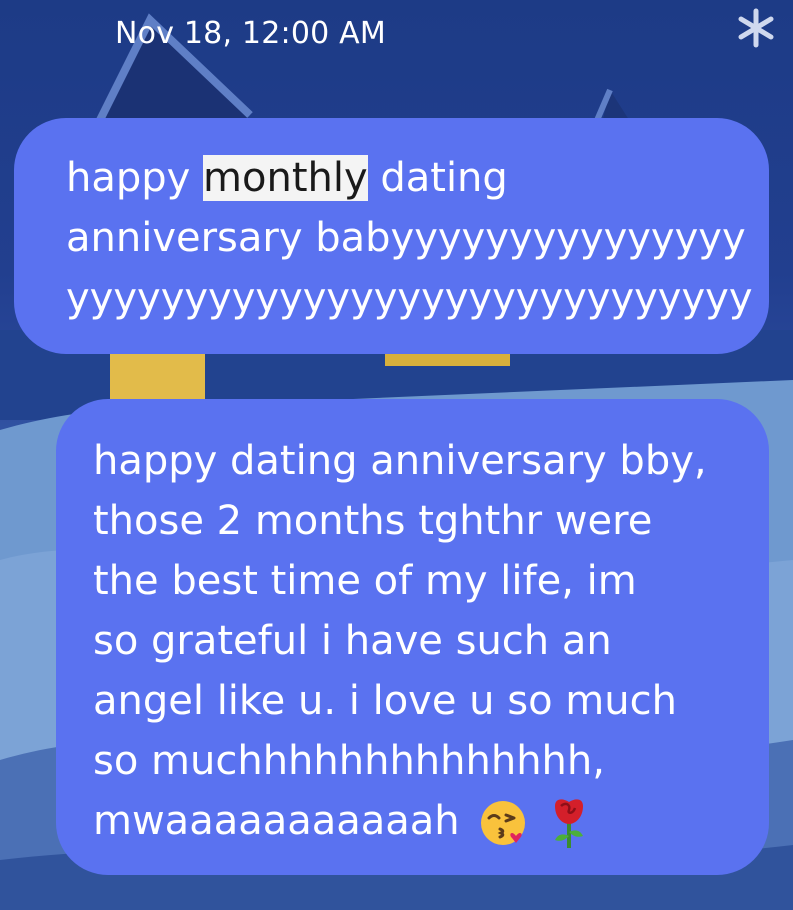 This screenshot has width=793, height=910. Describe the element at coordinates (416, 821) in the screenshot. I see `message-line: mwaaaaaaaaaaah` at that location.